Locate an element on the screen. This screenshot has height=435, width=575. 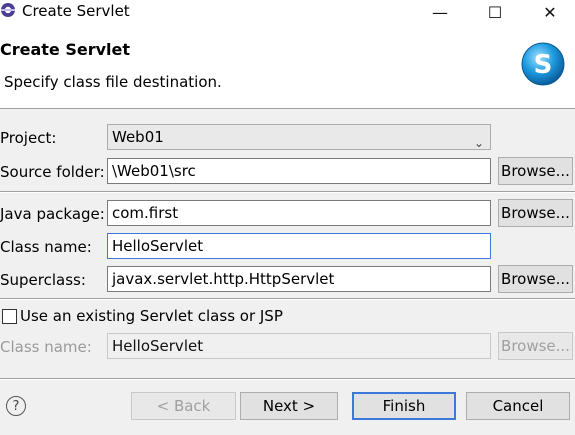
help-icon: ? is located at coordinates (16, 406).